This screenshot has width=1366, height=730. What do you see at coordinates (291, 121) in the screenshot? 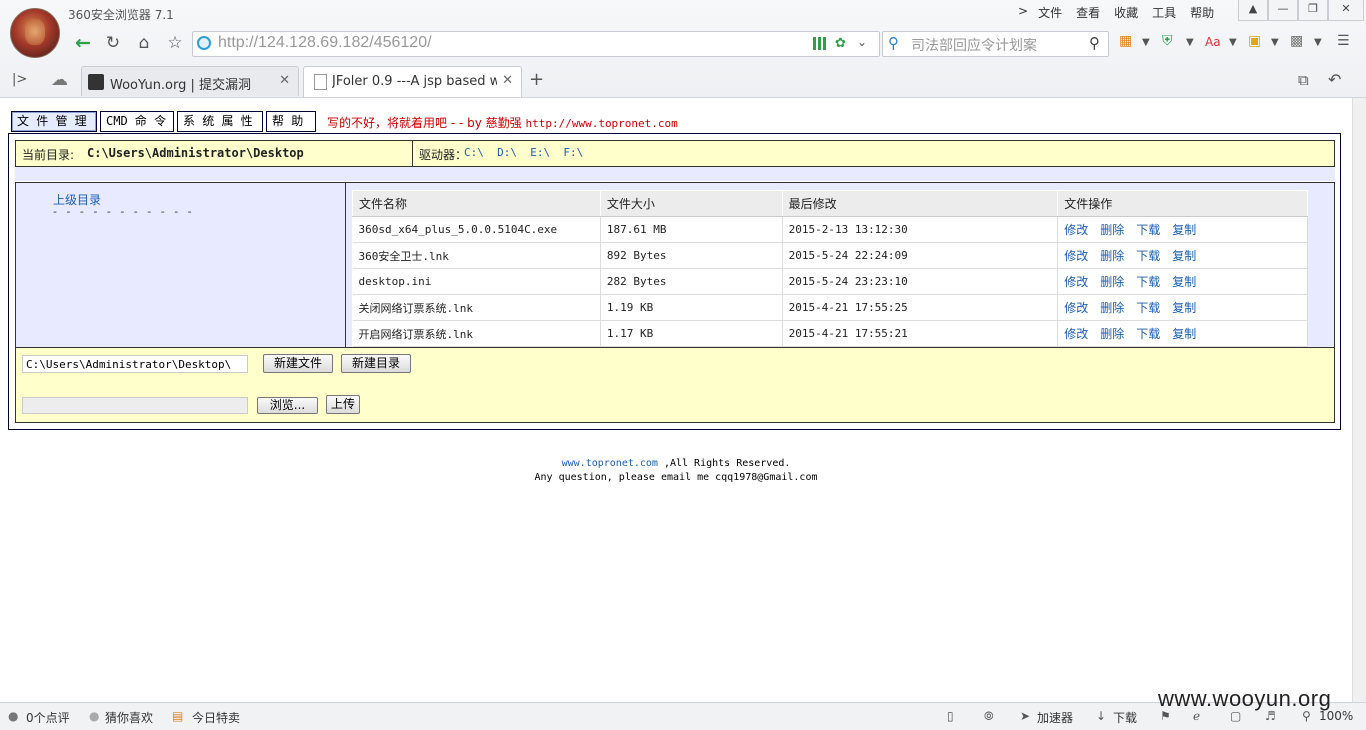
I see `nav-help: 帮 助` at bounding box center [291, 121].